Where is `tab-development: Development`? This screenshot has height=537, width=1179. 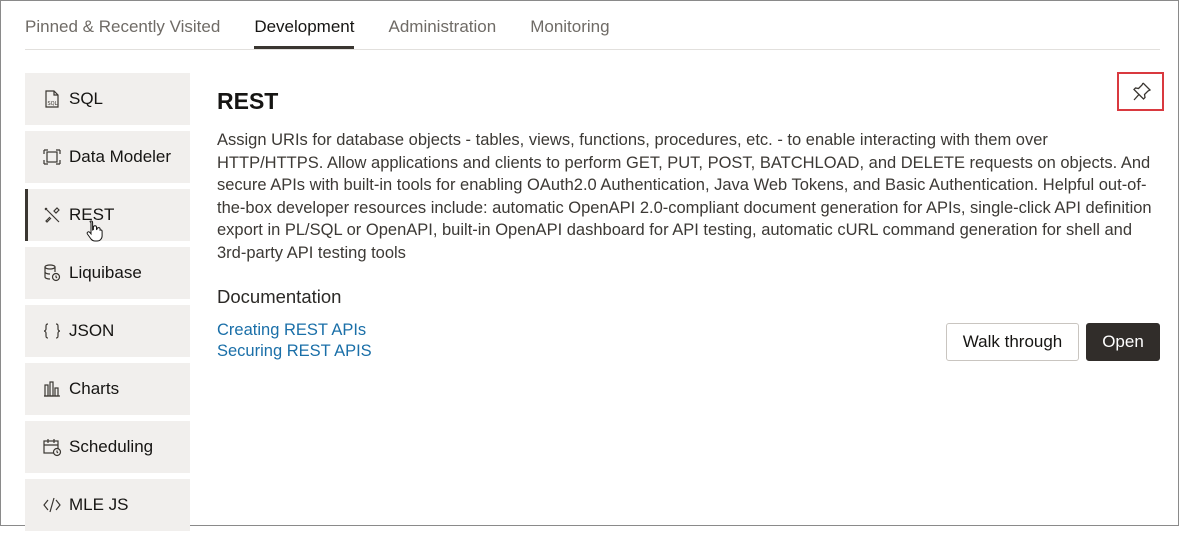
tab-development: Development is located at coordinates (304, 24).